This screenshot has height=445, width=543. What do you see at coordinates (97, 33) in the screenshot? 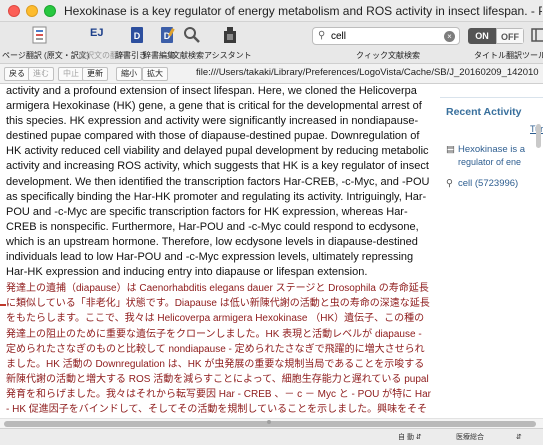
I see `ej-icon: EJ` at bounding box center [97, 33].